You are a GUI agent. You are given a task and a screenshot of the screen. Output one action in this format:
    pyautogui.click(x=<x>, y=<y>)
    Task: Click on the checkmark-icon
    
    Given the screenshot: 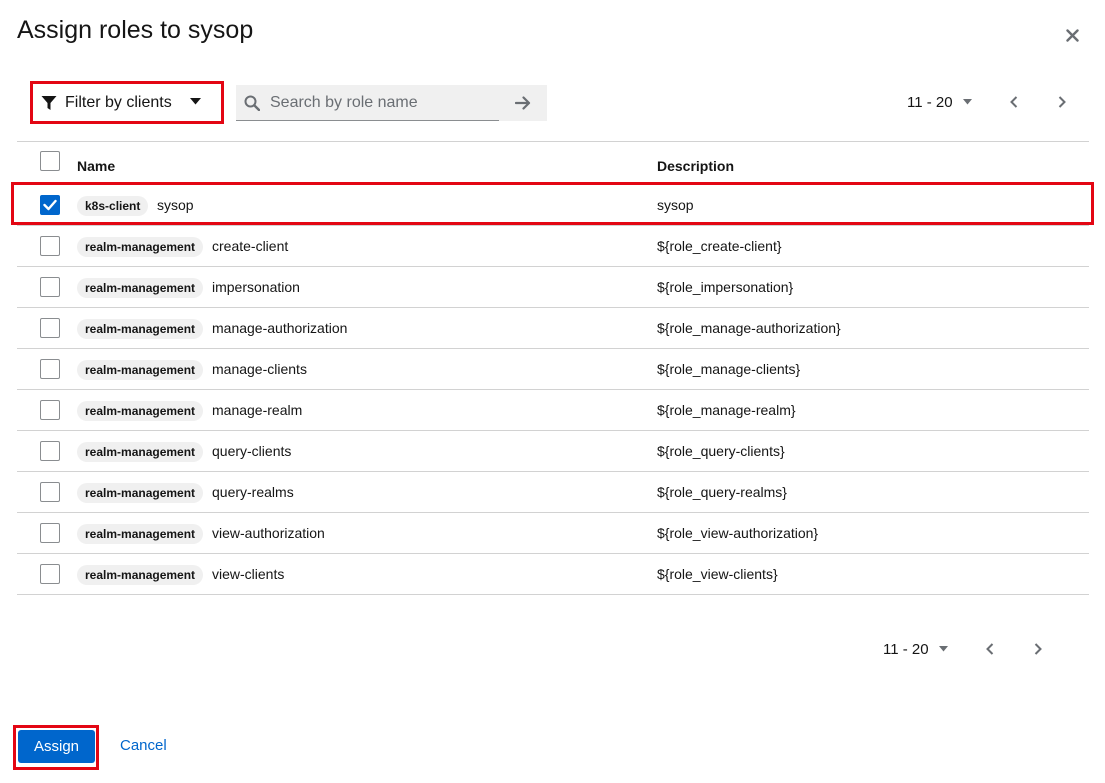 What is the action you would take?
    pyautogui.click(x=50, y=205)
    